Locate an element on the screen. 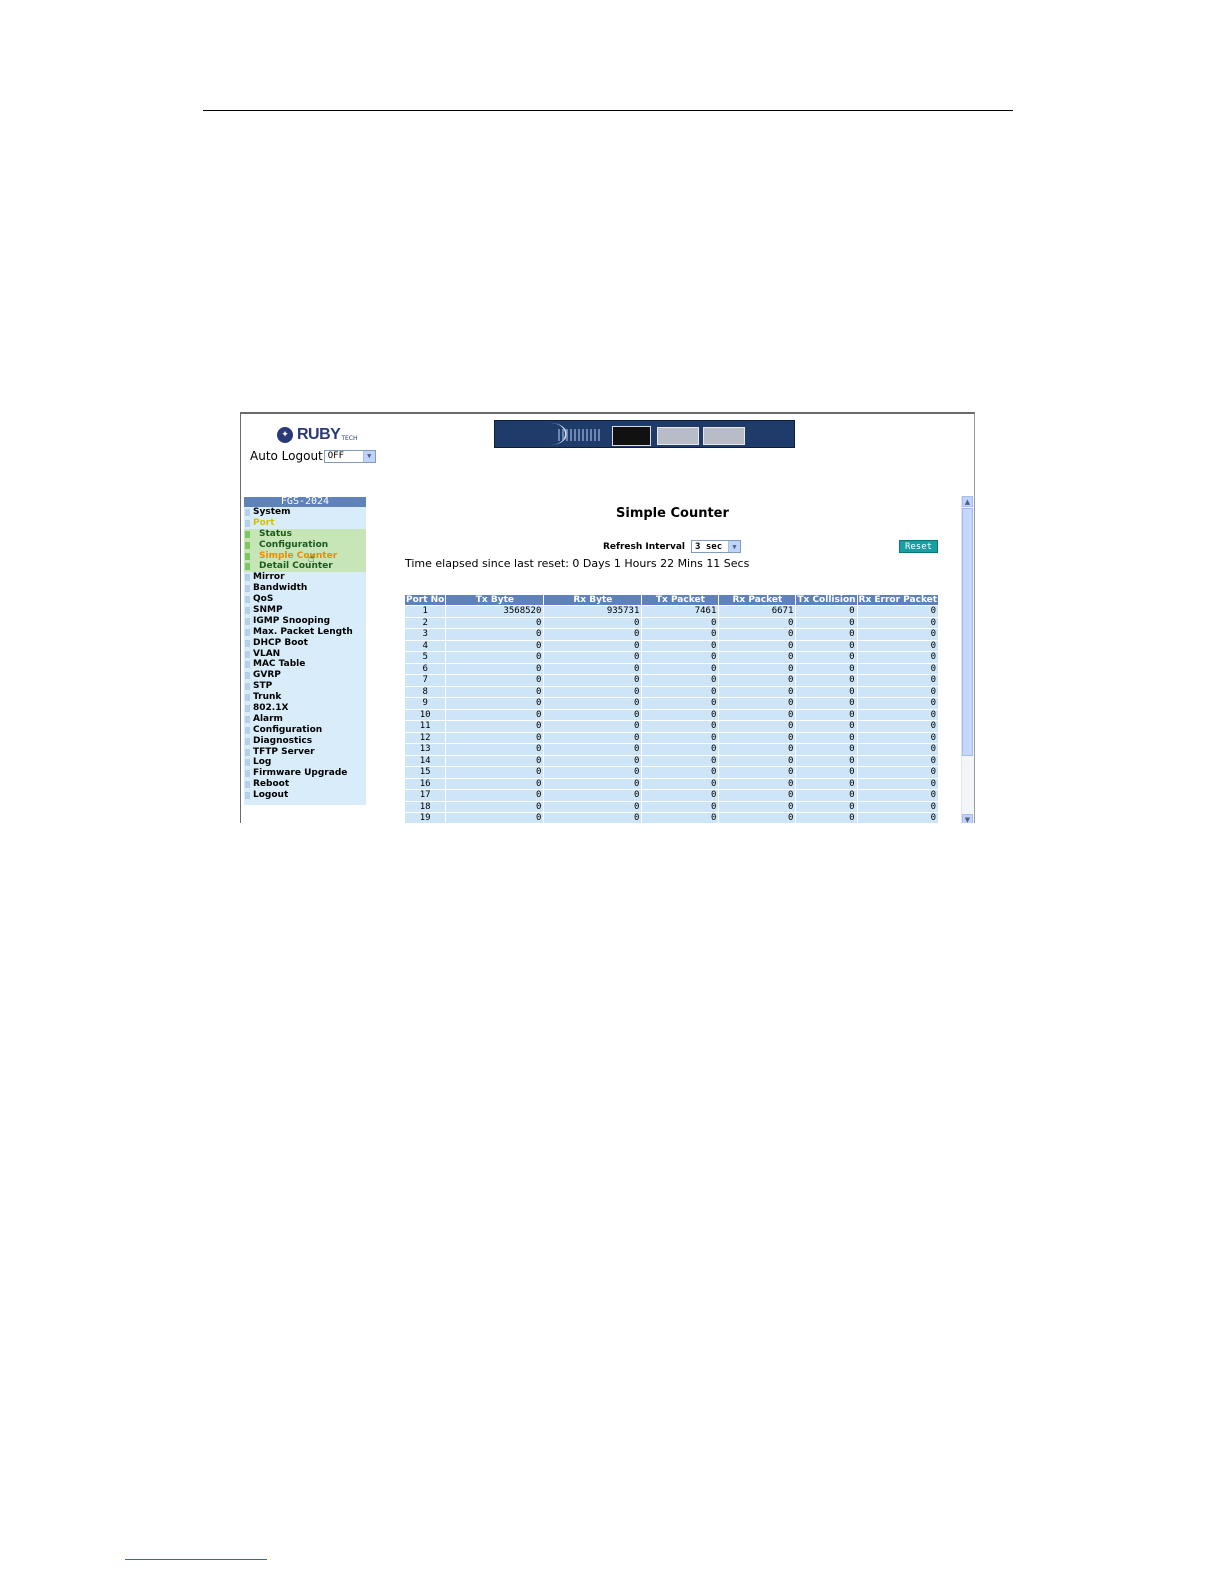  arrow-up-icon: ▲ is located at coordinates (967, 501).